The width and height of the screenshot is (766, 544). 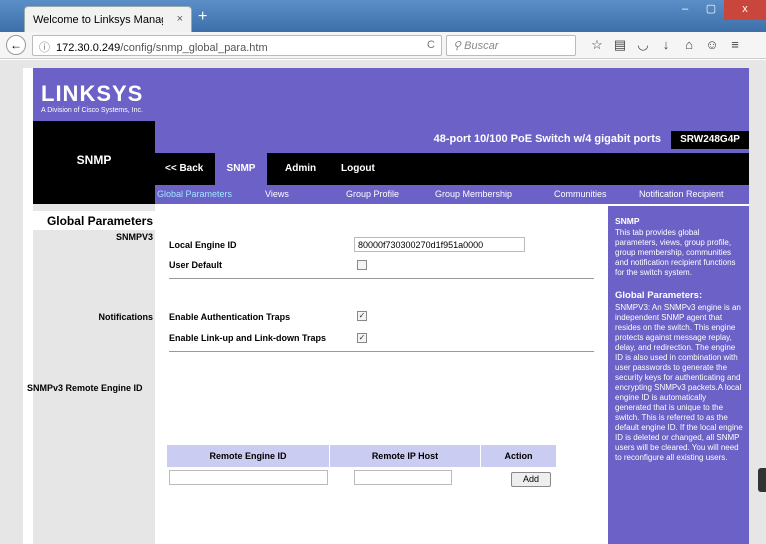 What do you see at coordinates (580, 194) in the screenshot?
I see `subnav-communities: Communities` at bounding box center [580, 194].